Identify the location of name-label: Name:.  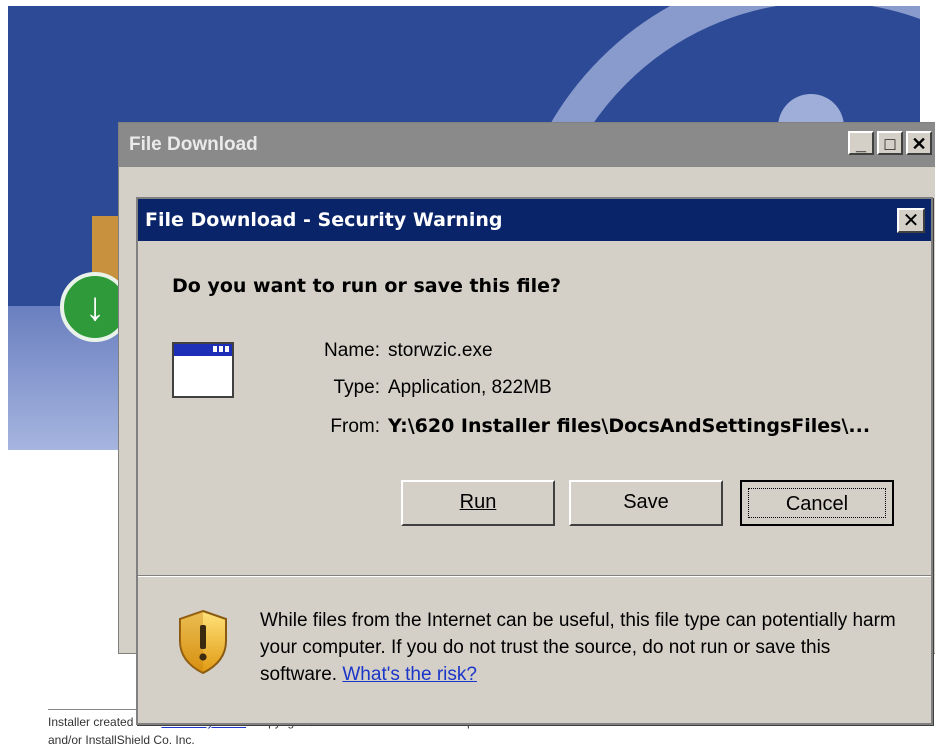
(352, 350).